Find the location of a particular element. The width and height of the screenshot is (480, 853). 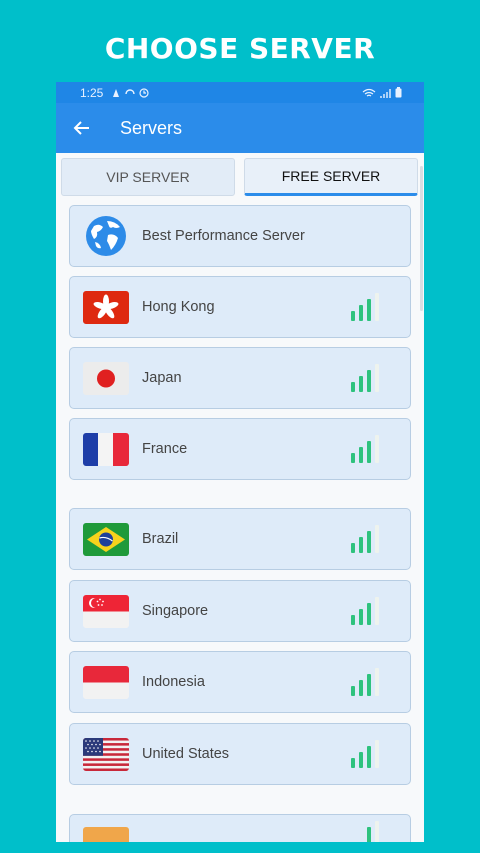

server-item-singapore: Singapore is located at coordinates (240, 611).